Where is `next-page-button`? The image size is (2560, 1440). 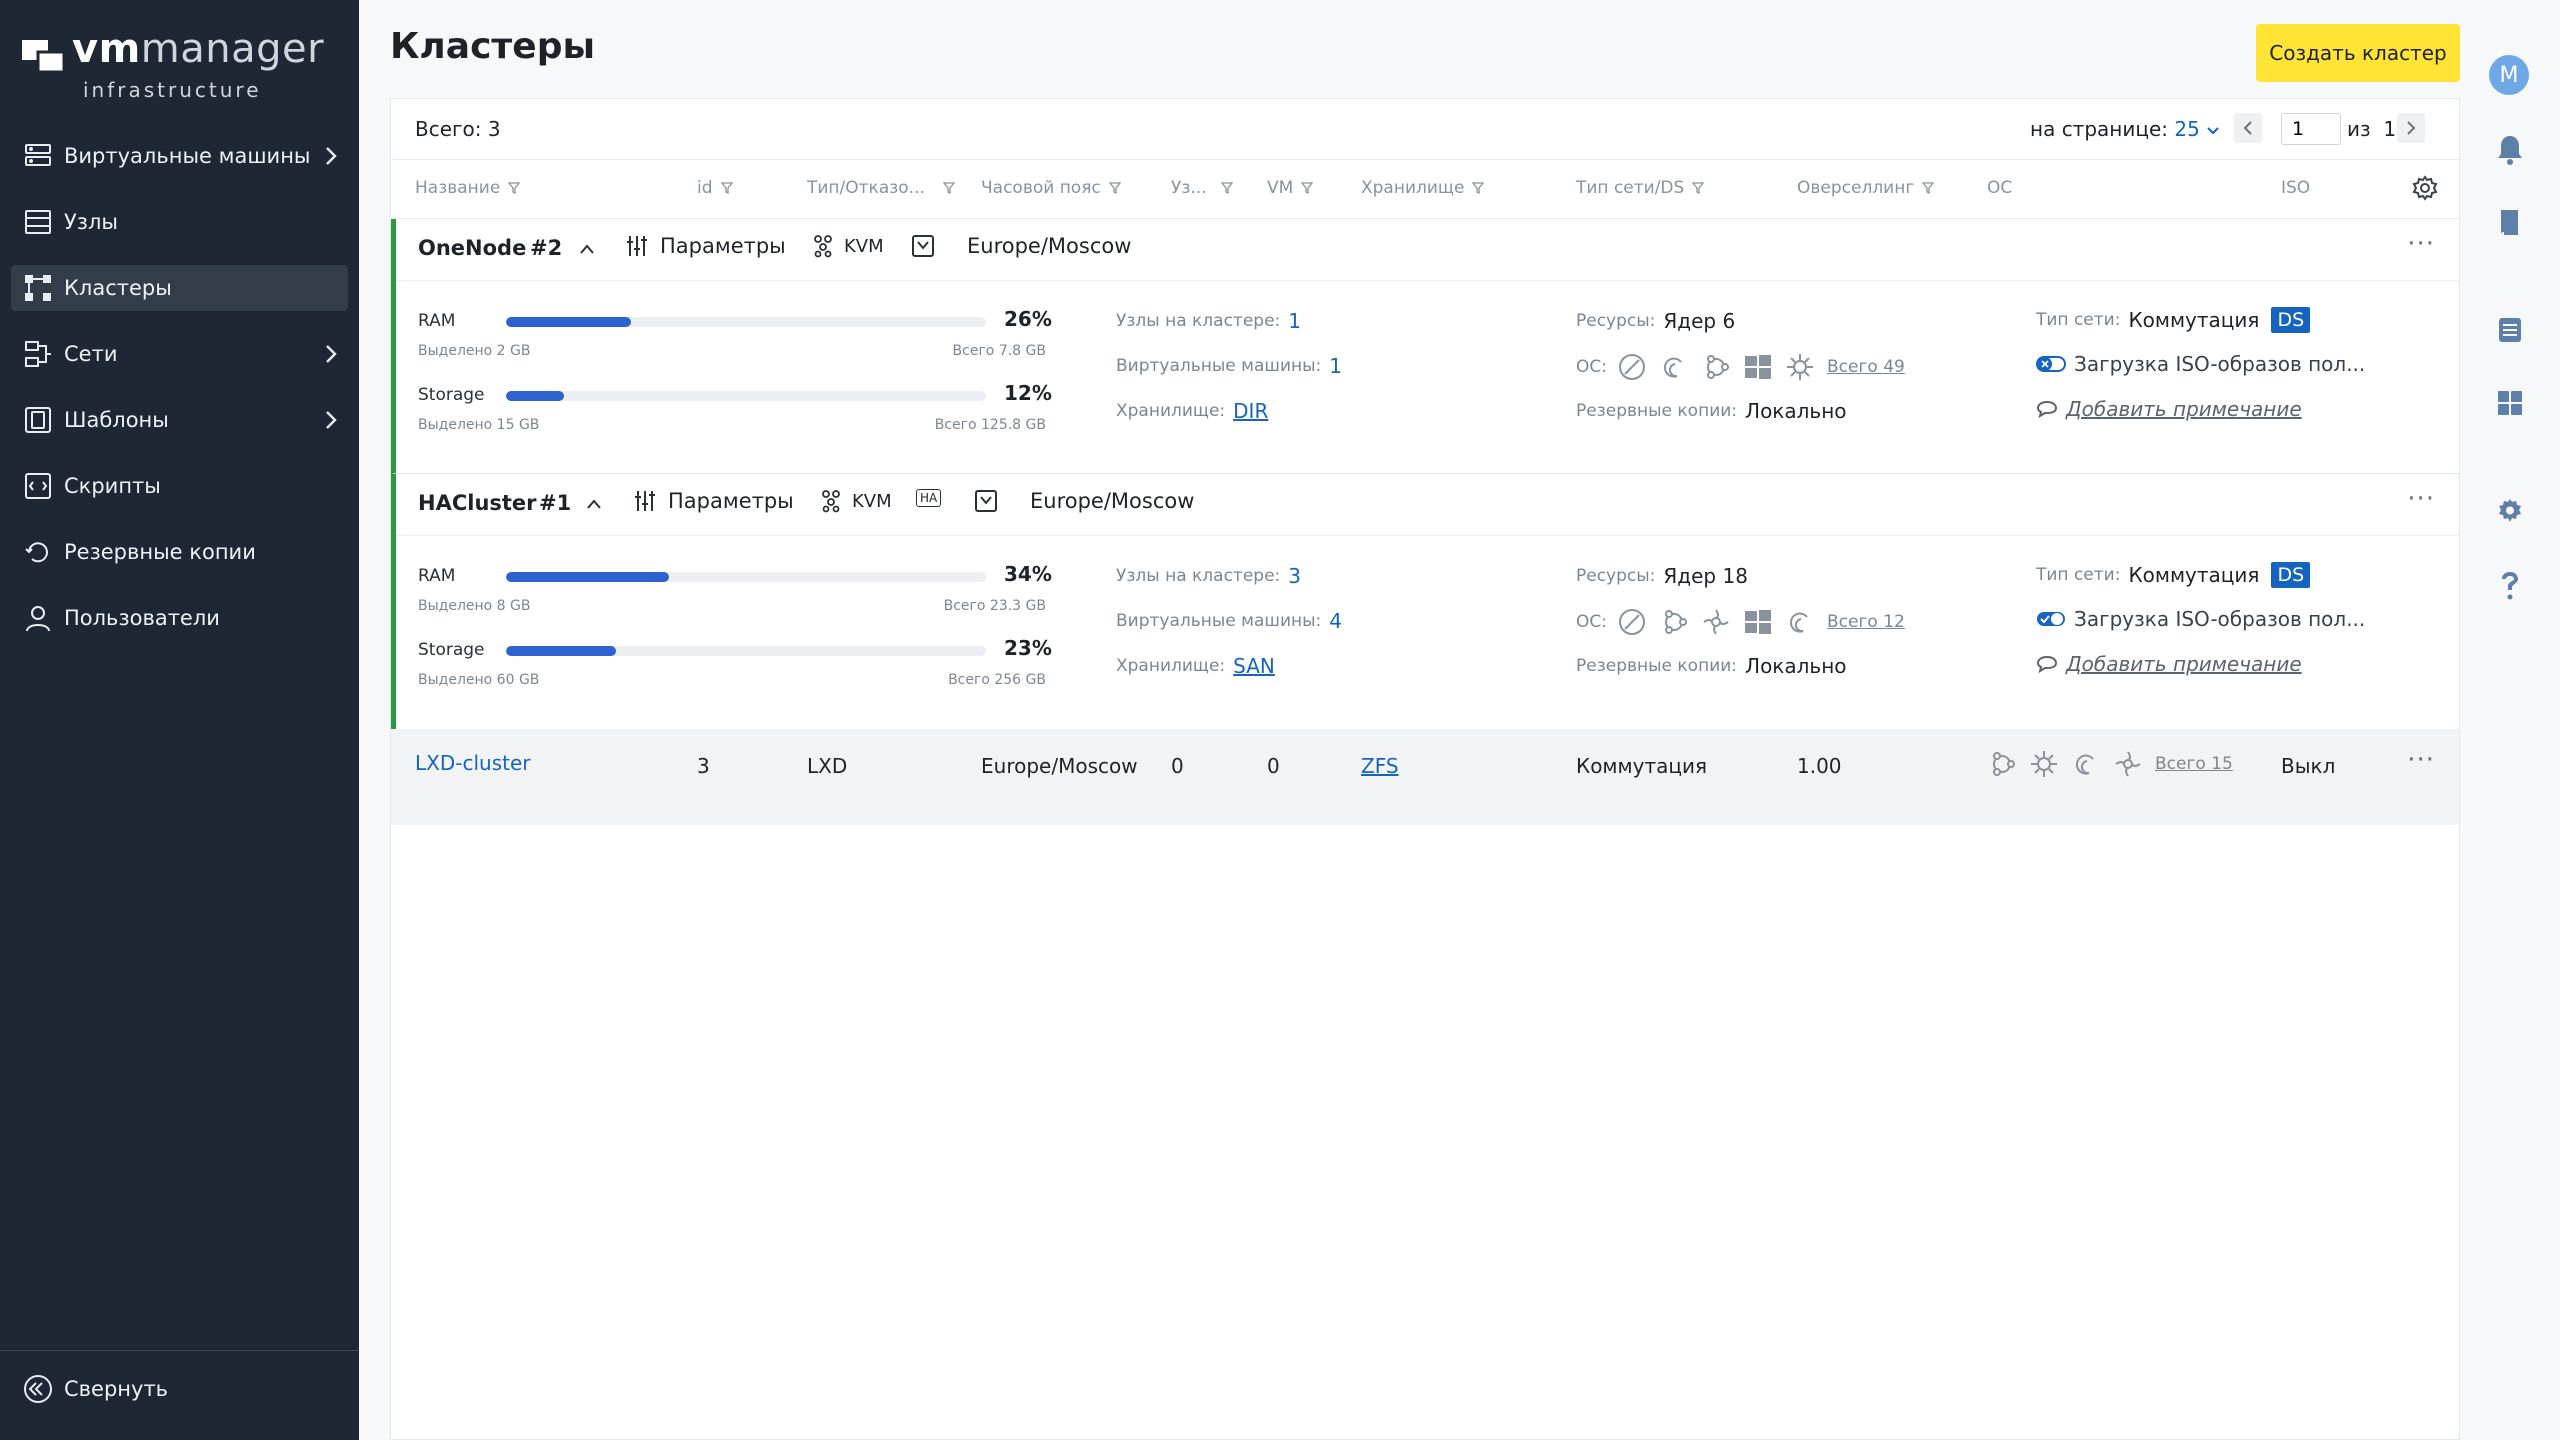 next-page-button is located at coordinates (2411, 128).